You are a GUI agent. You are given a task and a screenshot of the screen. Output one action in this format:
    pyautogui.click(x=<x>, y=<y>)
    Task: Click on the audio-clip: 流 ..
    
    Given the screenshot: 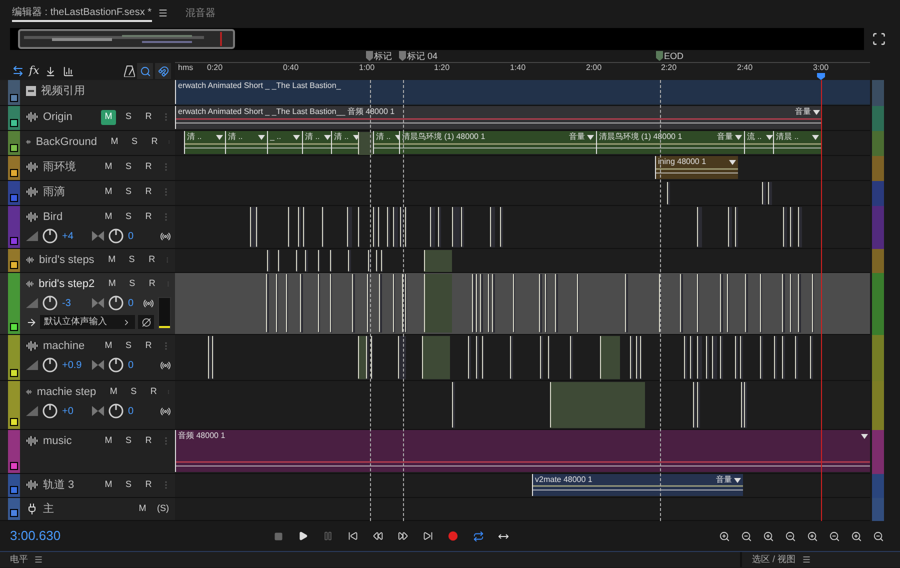 What is the action you would take?
    pyautogui.click(x=758, y=142)
    